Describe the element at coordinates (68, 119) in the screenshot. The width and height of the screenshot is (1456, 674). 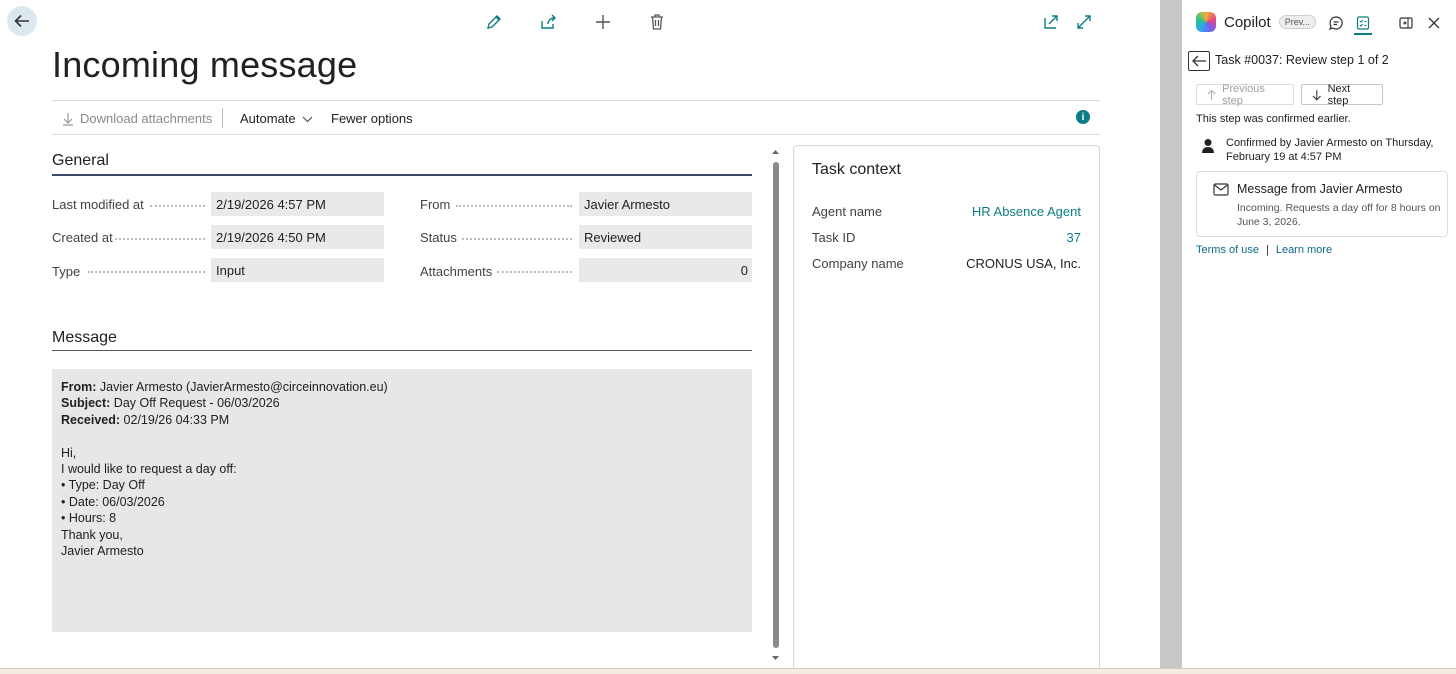
I see `download-icon` at that location.